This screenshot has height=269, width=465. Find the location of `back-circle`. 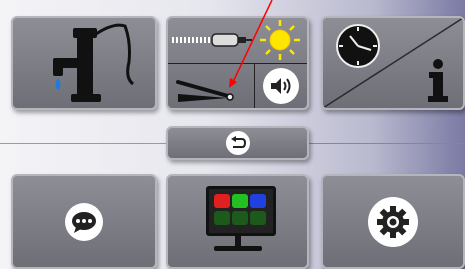

back-circle is located at coordinates (237, 143).